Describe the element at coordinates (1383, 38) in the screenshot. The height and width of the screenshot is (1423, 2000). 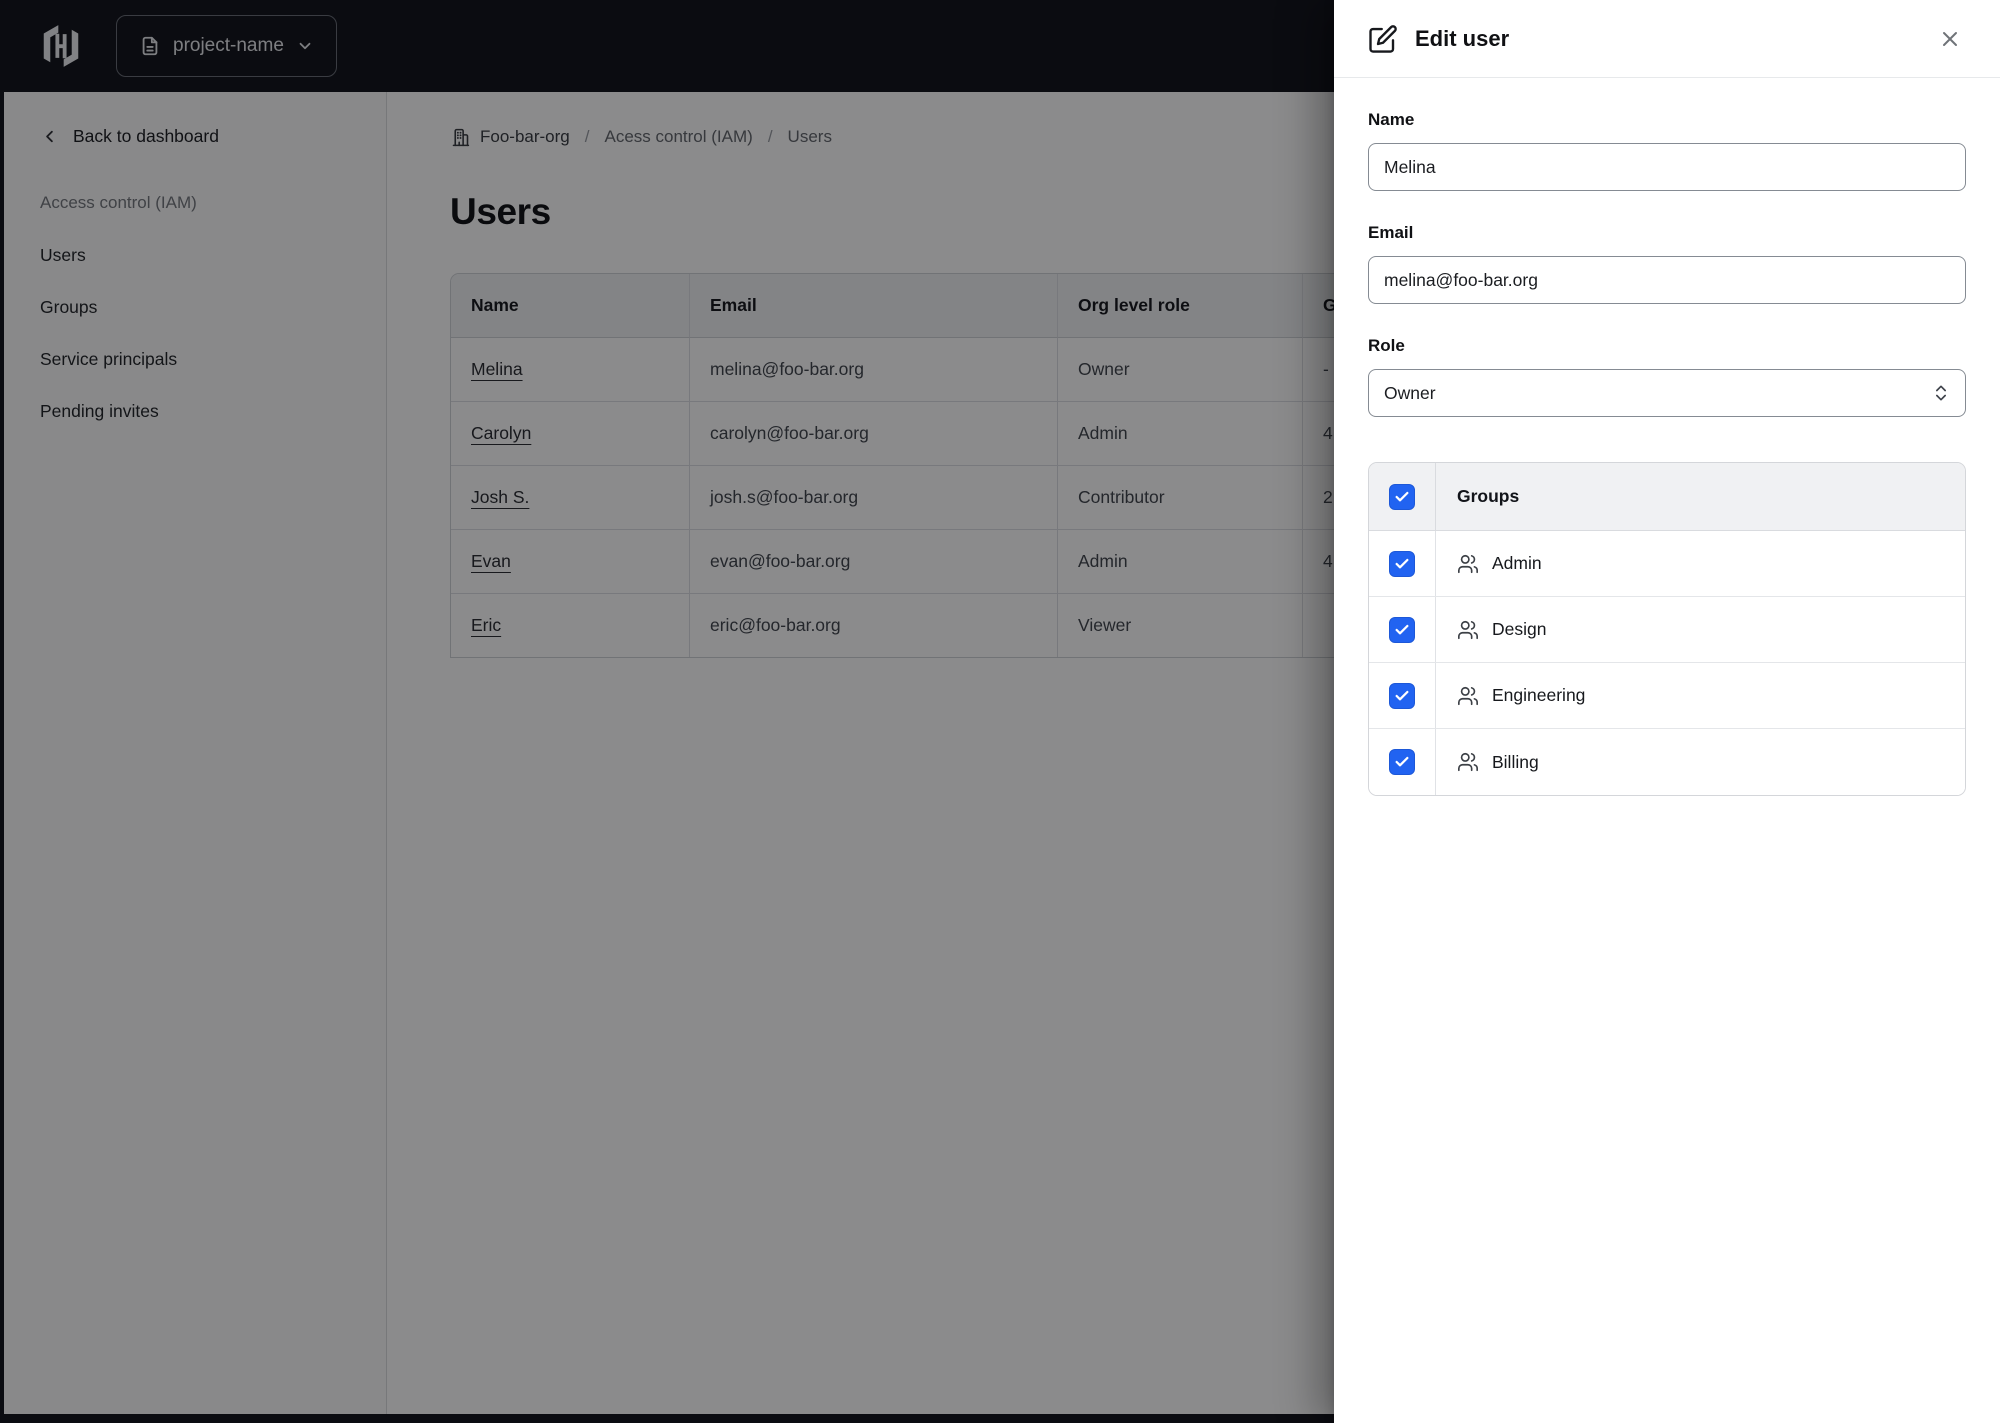
I see `edit-icon` at that location.